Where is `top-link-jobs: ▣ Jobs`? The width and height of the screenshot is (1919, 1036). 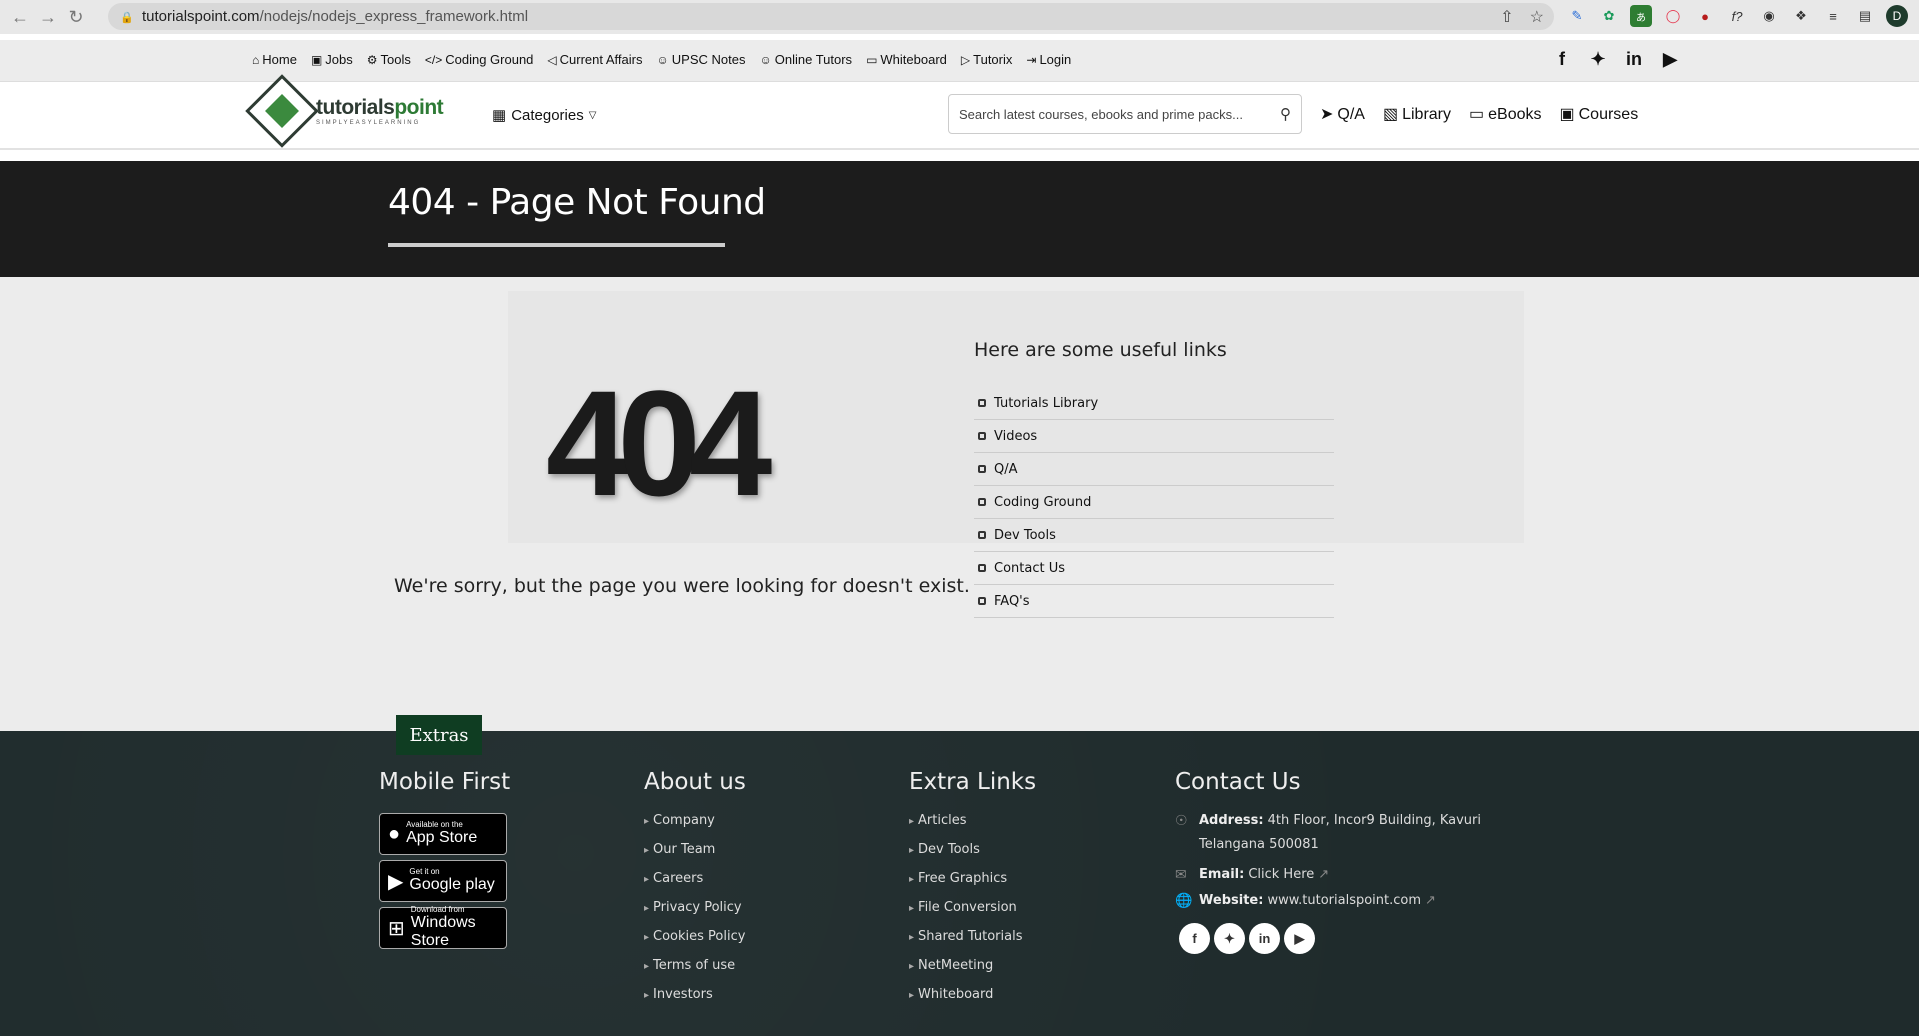 top-link-jobs: ▣ Jobs is located at coordinates (332, 59).